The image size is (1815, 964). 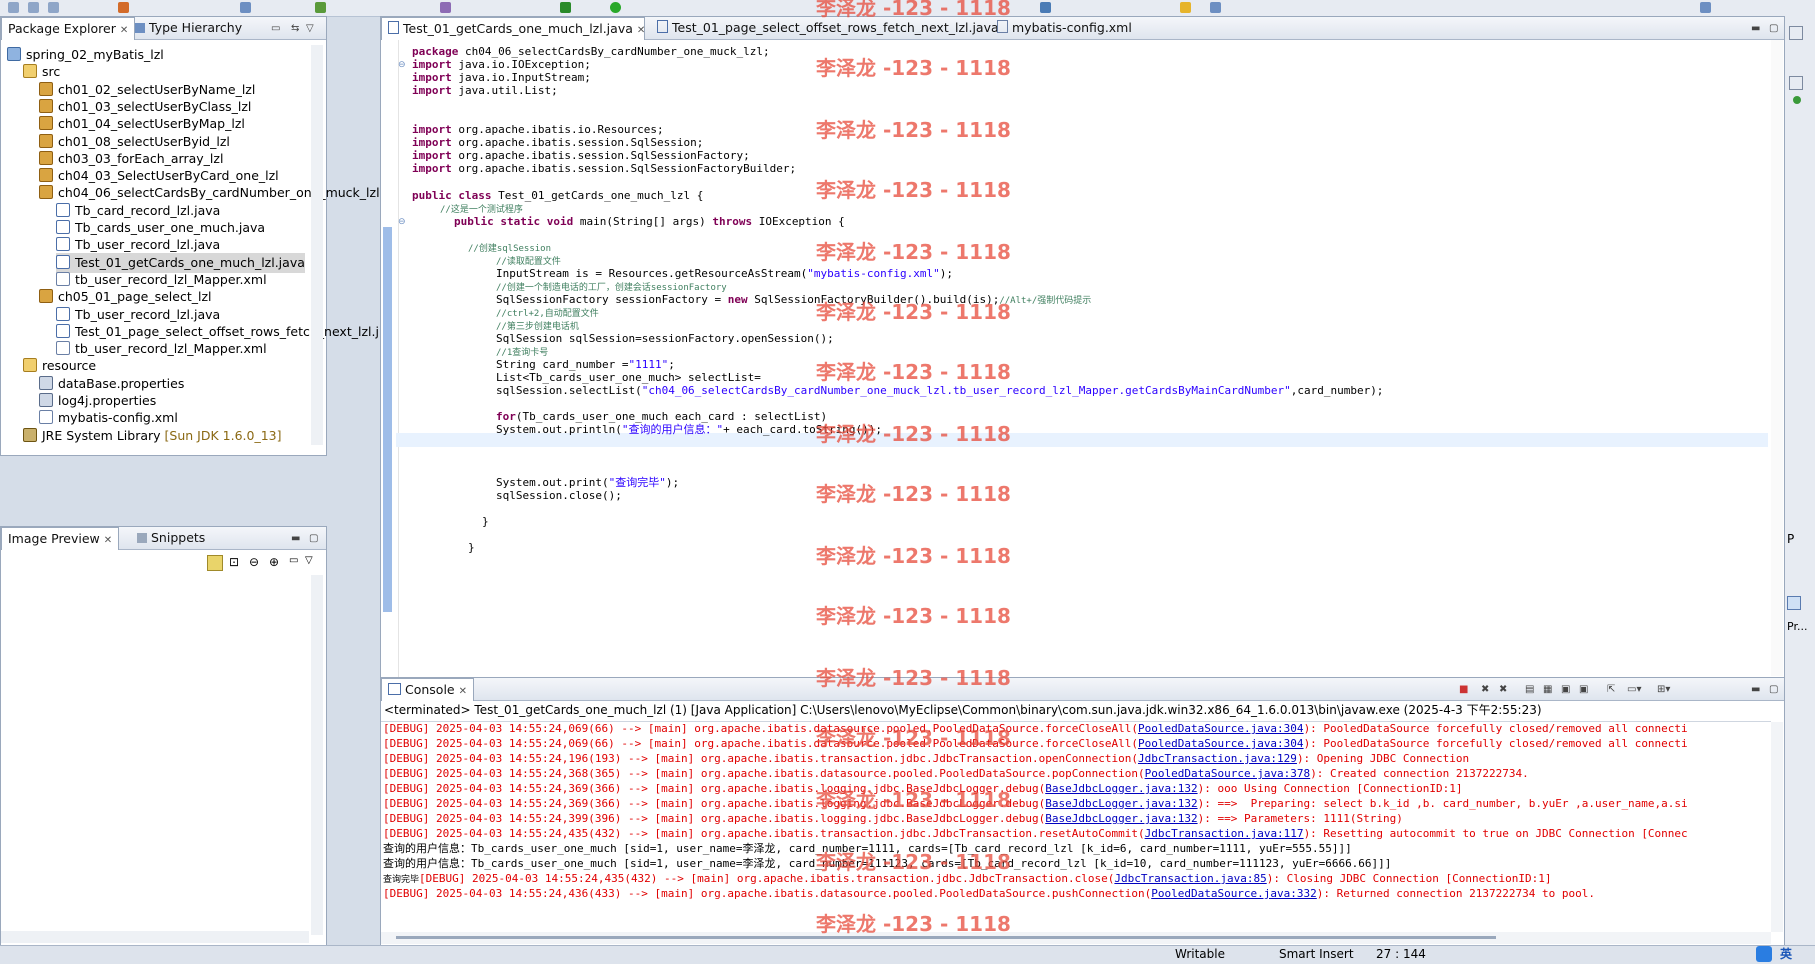 What do you see at coordinates (1485, 689) in the screenshot?
I see `remove-launch-icon: ✖` at bounding box center [1485, 689].